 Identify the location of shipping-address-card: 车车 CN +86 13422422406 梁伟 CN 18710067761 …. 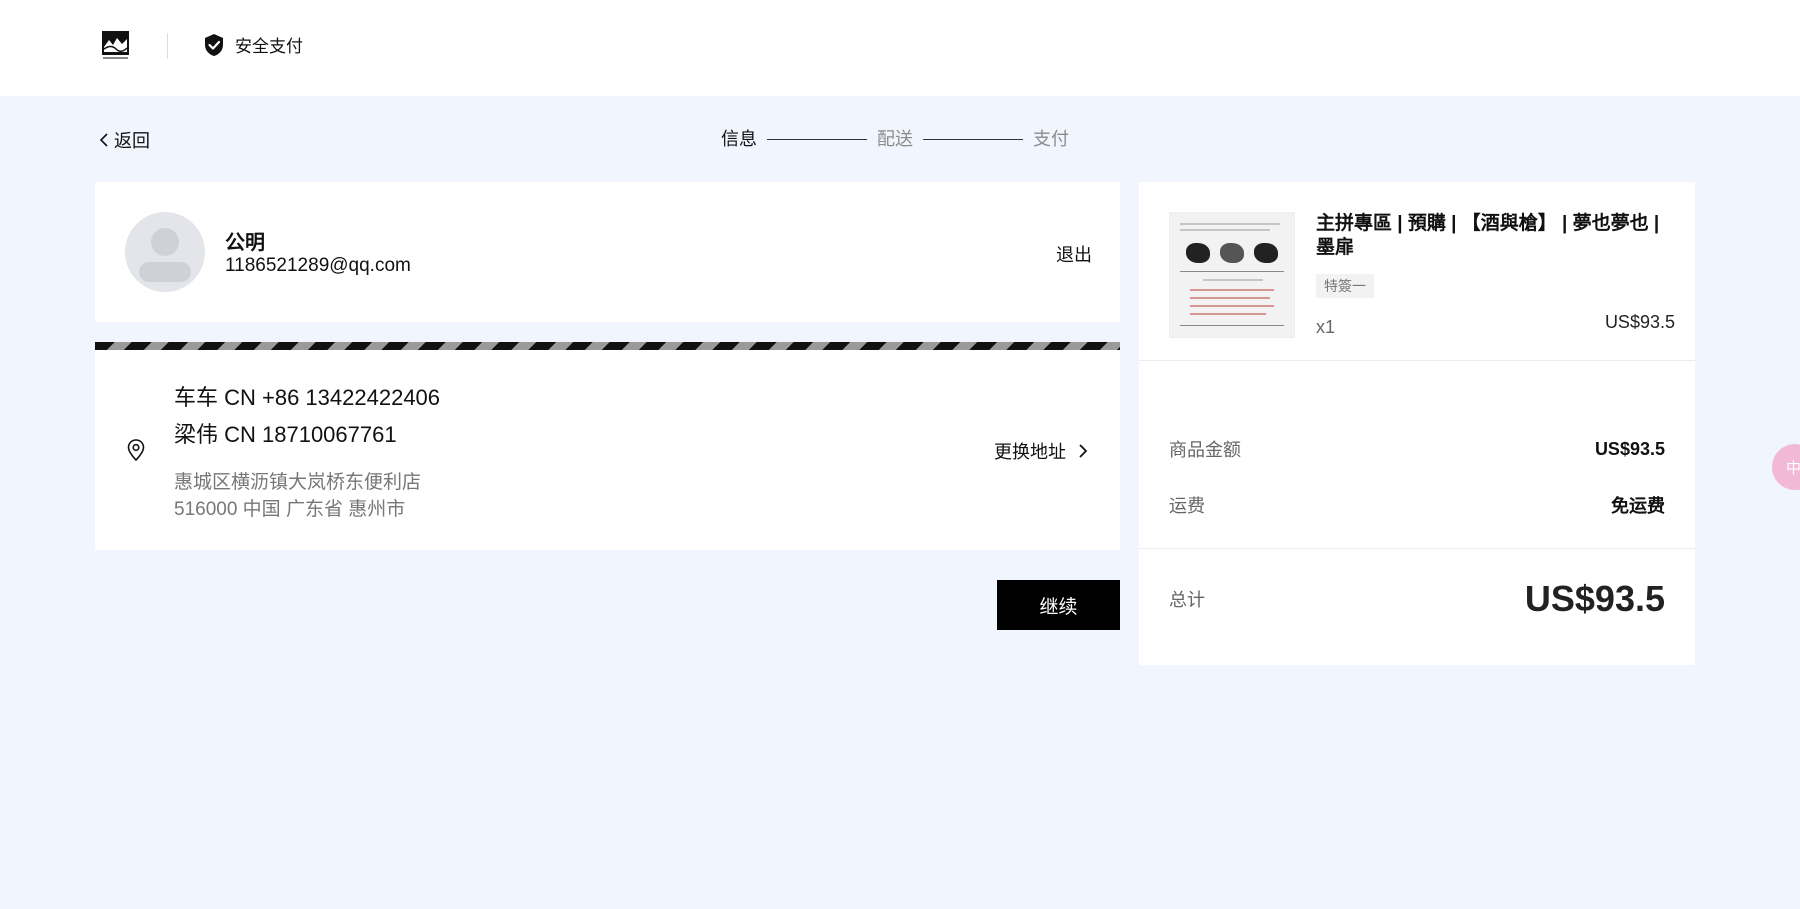
(607, 446).